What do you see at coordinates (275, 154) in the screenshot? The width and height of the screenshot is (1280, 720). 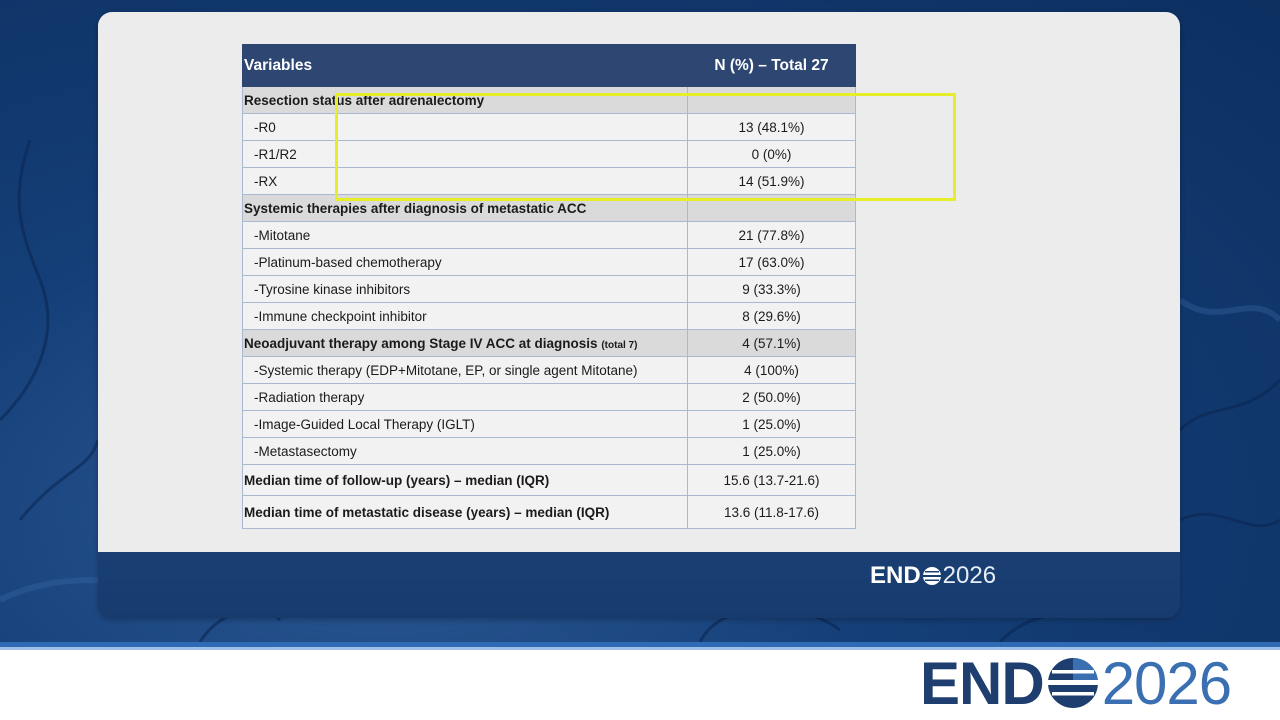 I see `row-label: -R1/R2` at bounding box center [275, 154].